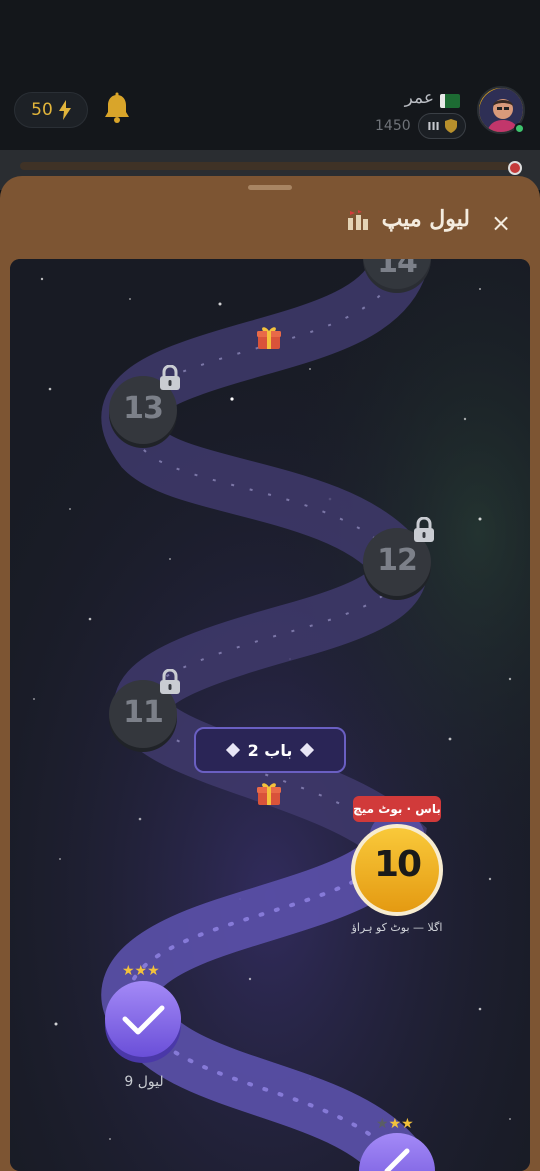  What do you see at coordinates (397, 864) in the screenshot?
I see `level-10-label: 10` at bounding box center [397, 864].